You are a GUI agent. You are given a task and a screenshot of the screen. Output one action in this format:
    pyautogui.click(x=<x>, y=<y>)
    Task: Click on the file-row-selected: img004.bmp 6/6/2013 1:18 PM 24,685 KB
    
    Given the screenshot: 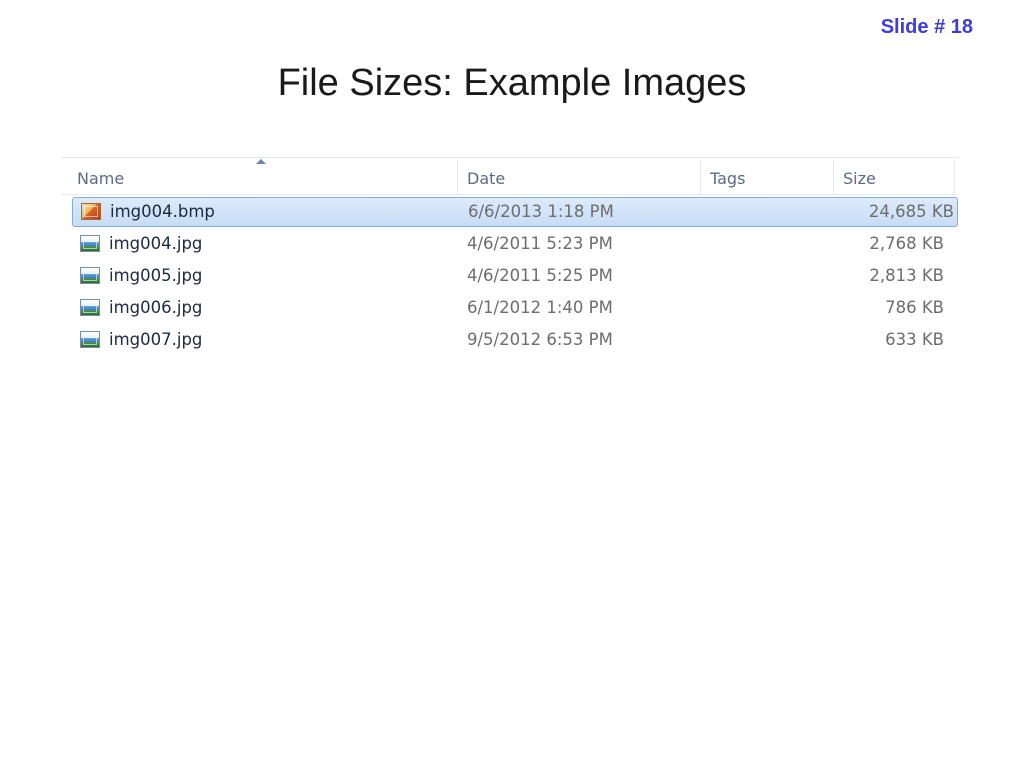 What is the action you would take?
    pyautogui.click(x=515, y=212)
    